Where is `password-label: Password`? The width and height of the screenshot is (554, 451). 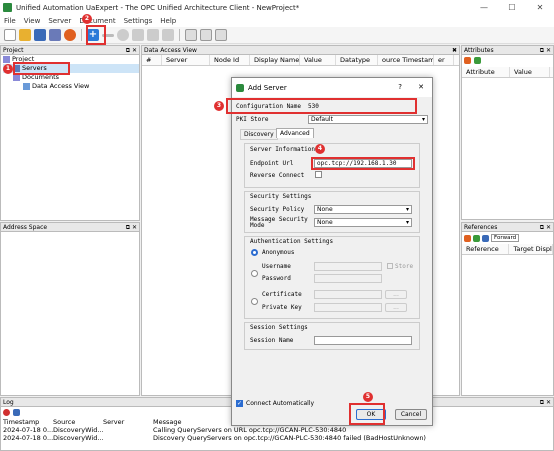 password-label: Password is located at coordinates (276, 278).